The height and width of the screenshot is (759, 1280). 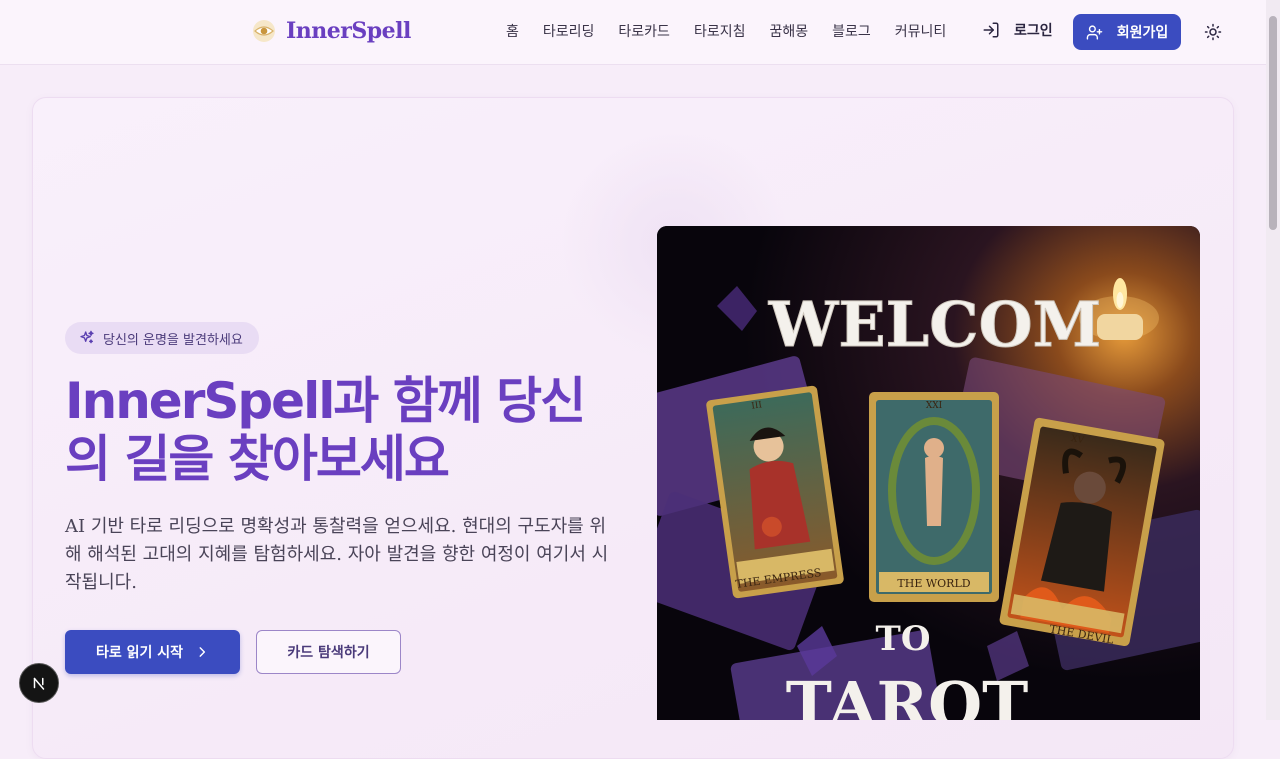 I want to click on sparkles-icon, so click(x=87, y=337).